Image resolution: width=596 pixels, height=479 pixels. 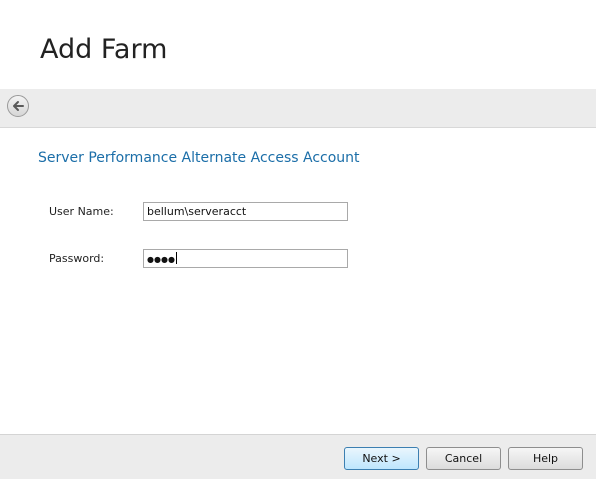 What do you see at coordinates (104, 49) in the screenshot?
I see `page-title: Add Farm` at bounding box center [104, 49].